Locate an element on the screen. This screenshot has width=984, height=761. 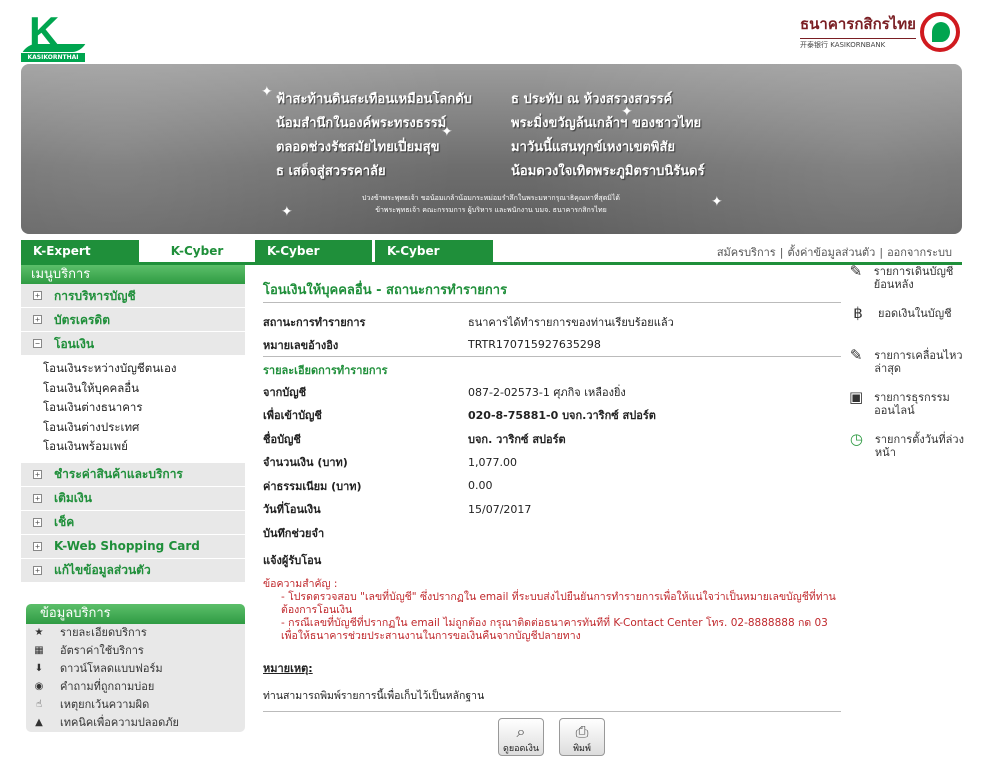
leaf-icon is located at coordinates (941, 32).